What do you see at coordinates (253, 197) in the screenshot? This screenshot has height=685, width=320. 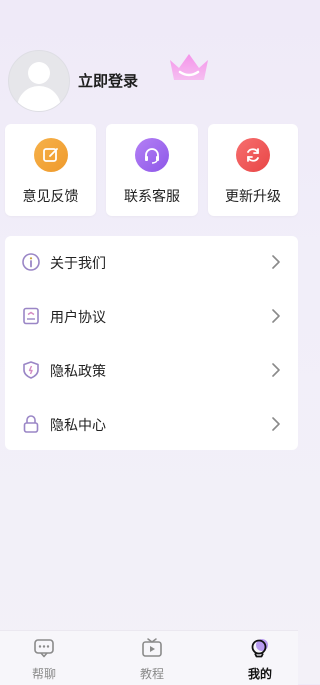 I see `update-label: 更新升级` at bounding box center [253, 197].